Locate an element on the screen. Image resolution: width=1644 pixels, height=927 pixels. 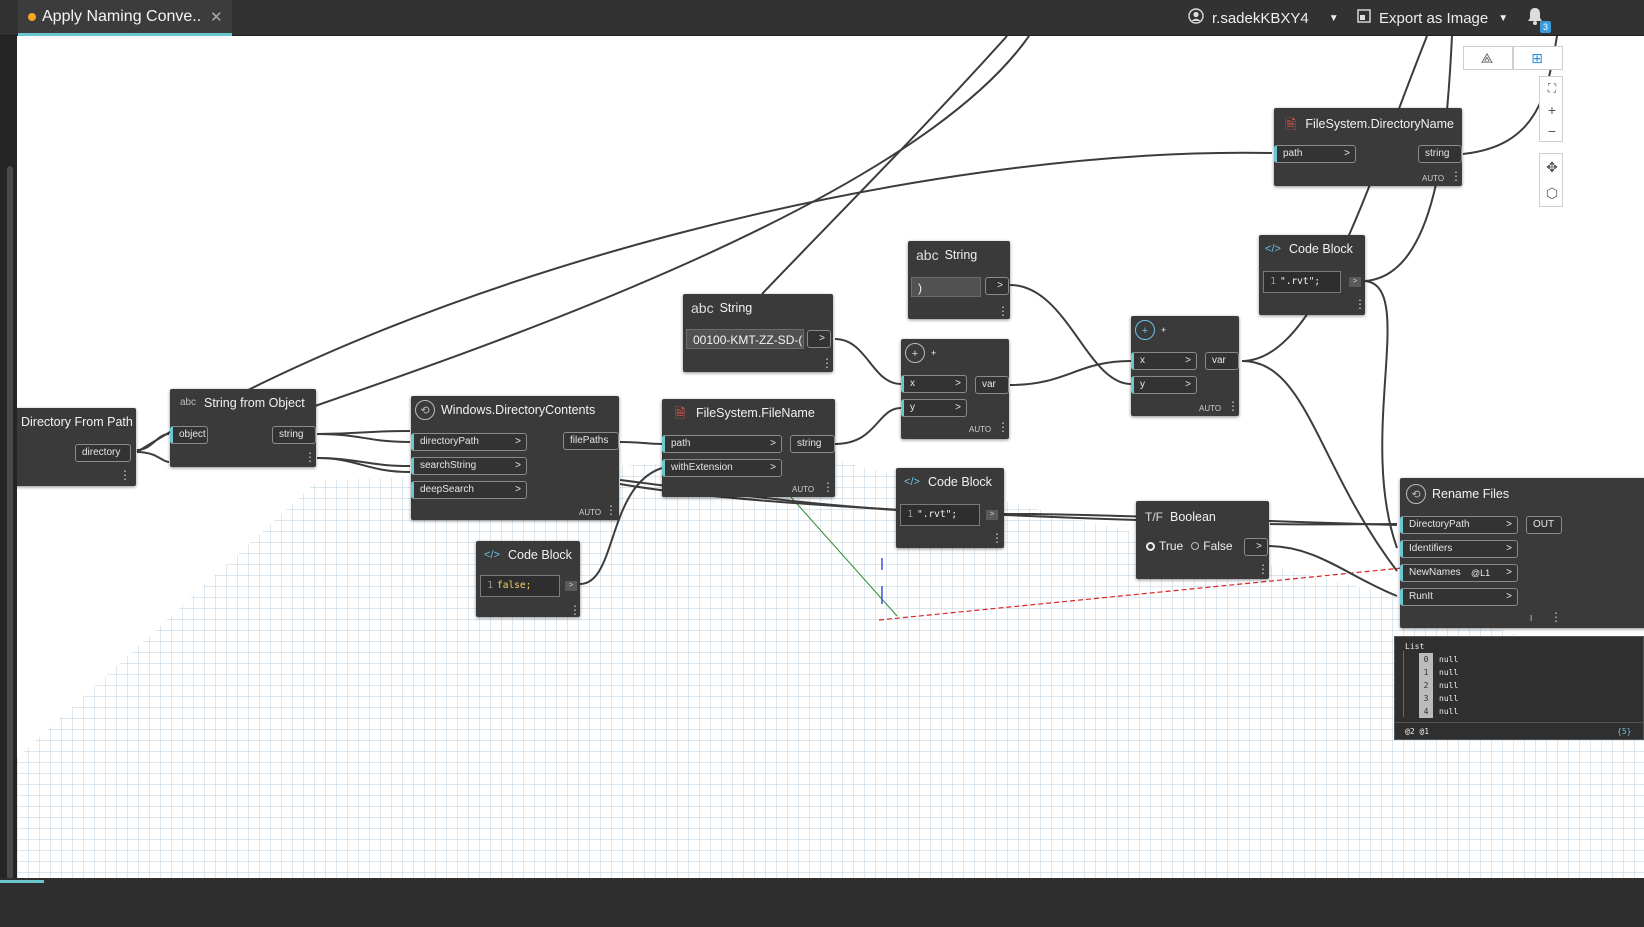
navigation-toolbar: ✥ ⬡ is located at coordinates (1551, 180).